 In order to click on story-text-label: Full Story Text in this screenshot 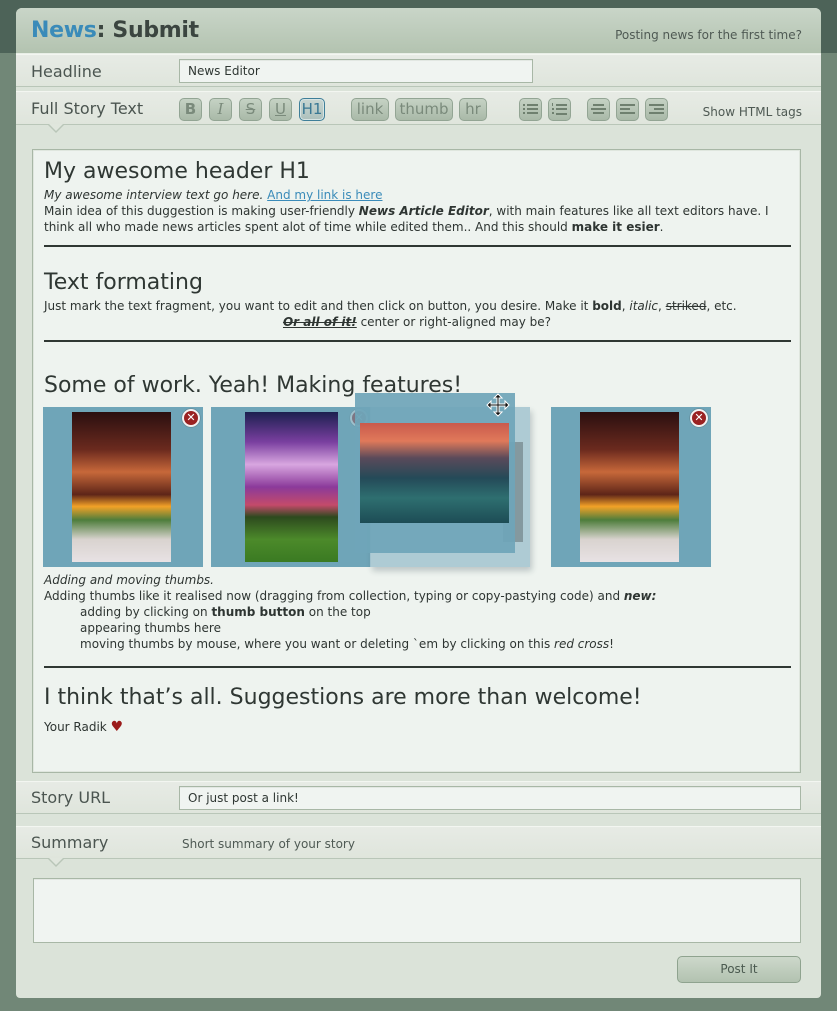, I will do `click(87, 108)`.